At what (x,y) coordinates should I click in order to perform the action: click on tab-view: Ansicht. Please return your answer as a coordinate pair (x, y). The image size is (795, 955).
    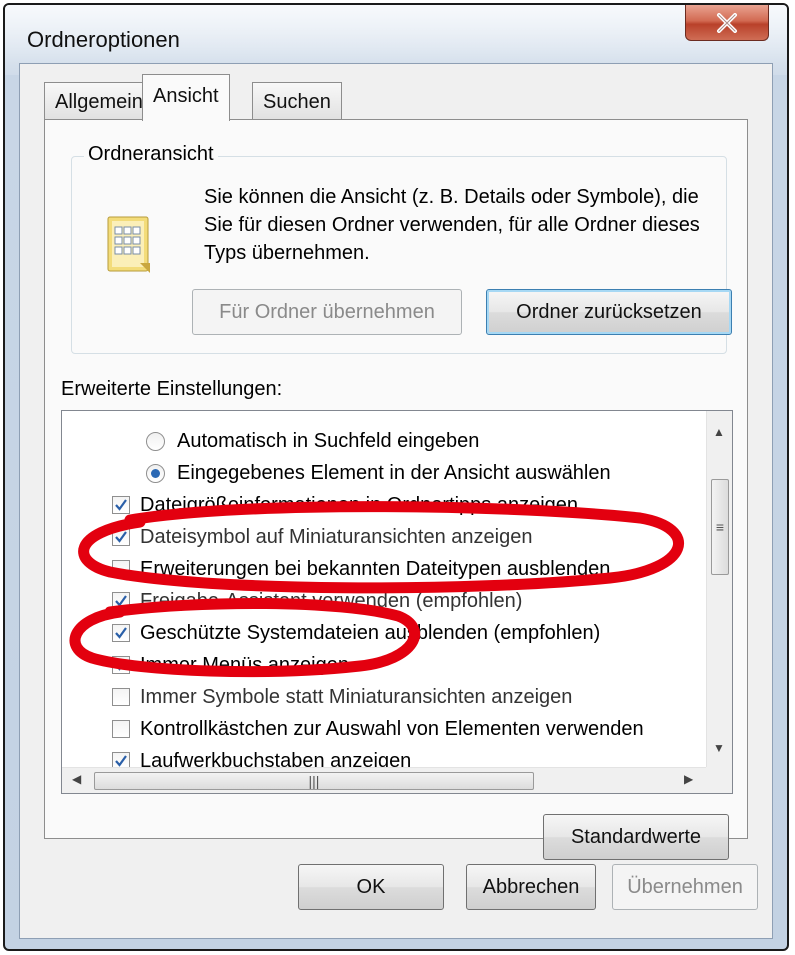
    Looking at the image, I should click on (186, 97).